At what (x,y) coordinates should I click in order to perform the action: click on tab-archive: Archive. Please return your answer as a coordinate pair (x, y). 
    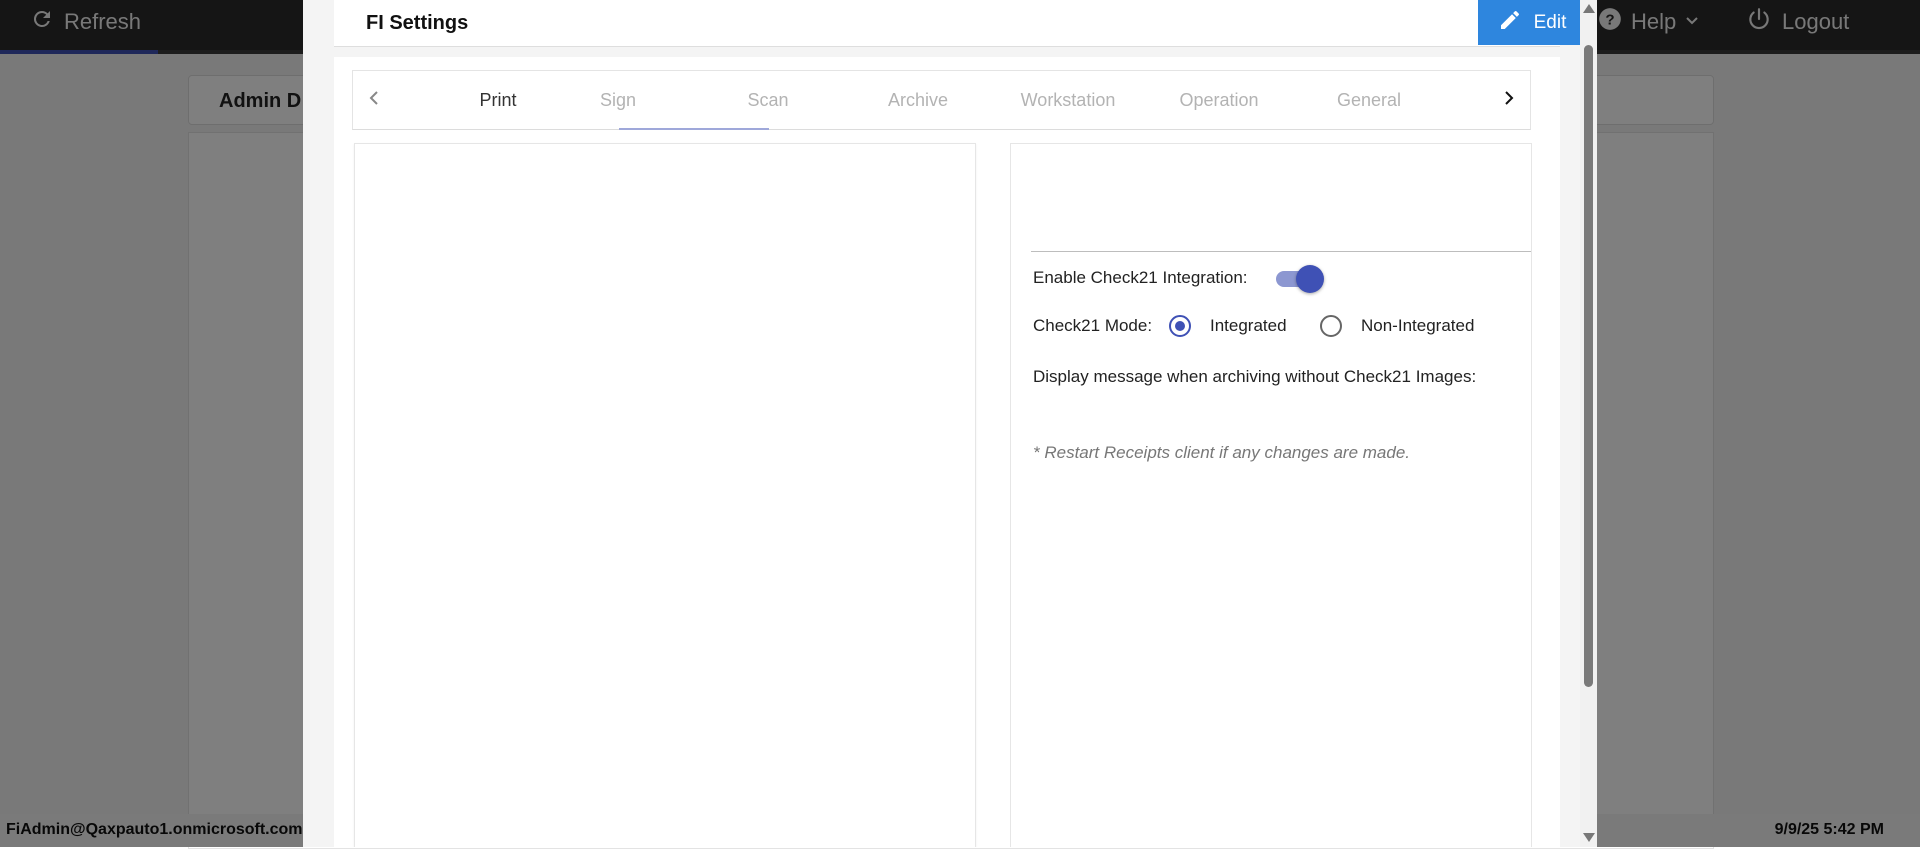
    Looking at the image, I should click on (918, 100).